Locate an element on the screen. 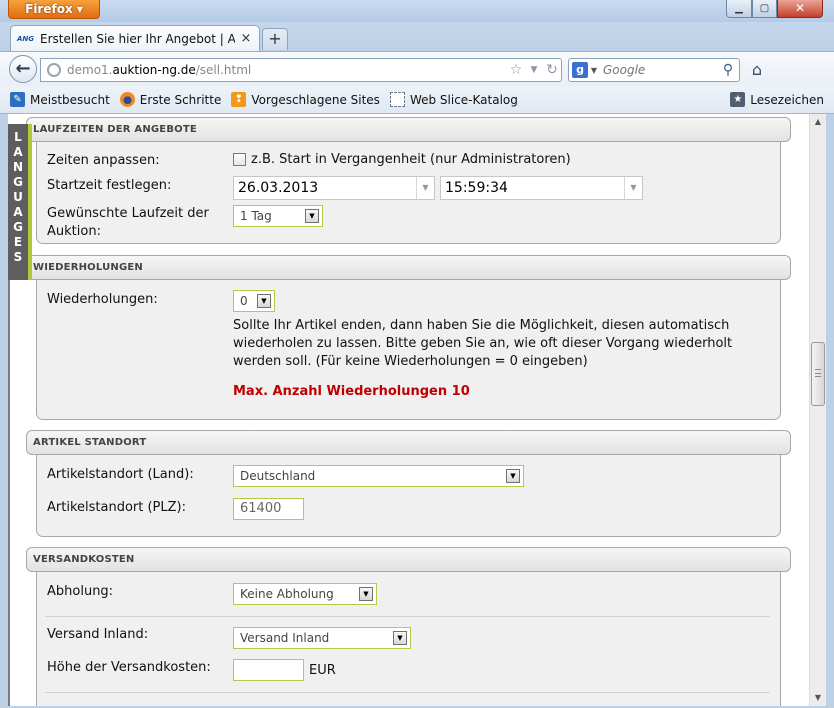  url-text: demo1.auktion-ng.de/sell.html is located at coordinates (287, 70).